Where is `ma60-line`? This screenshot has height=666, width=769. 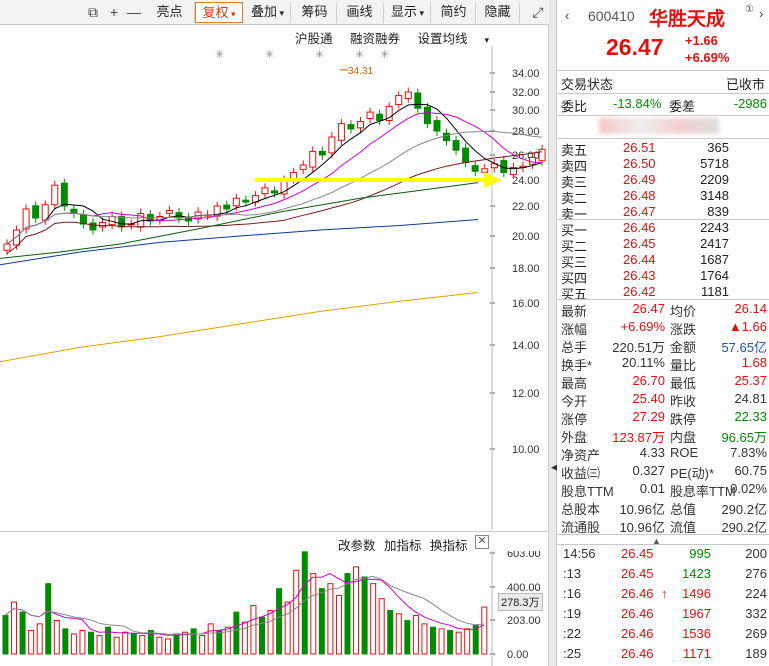 ma60-line is located at coordinates (239, 220).